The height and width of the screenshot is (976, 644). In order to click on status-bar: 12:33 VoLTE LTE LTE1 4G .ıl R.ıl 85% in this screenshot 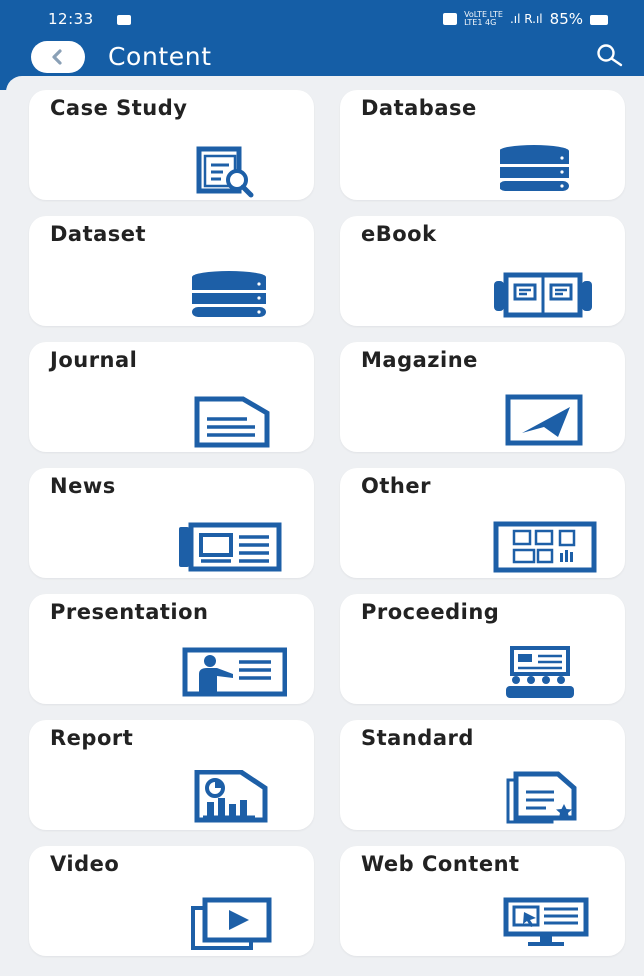, I will do `click(322, 19)`.